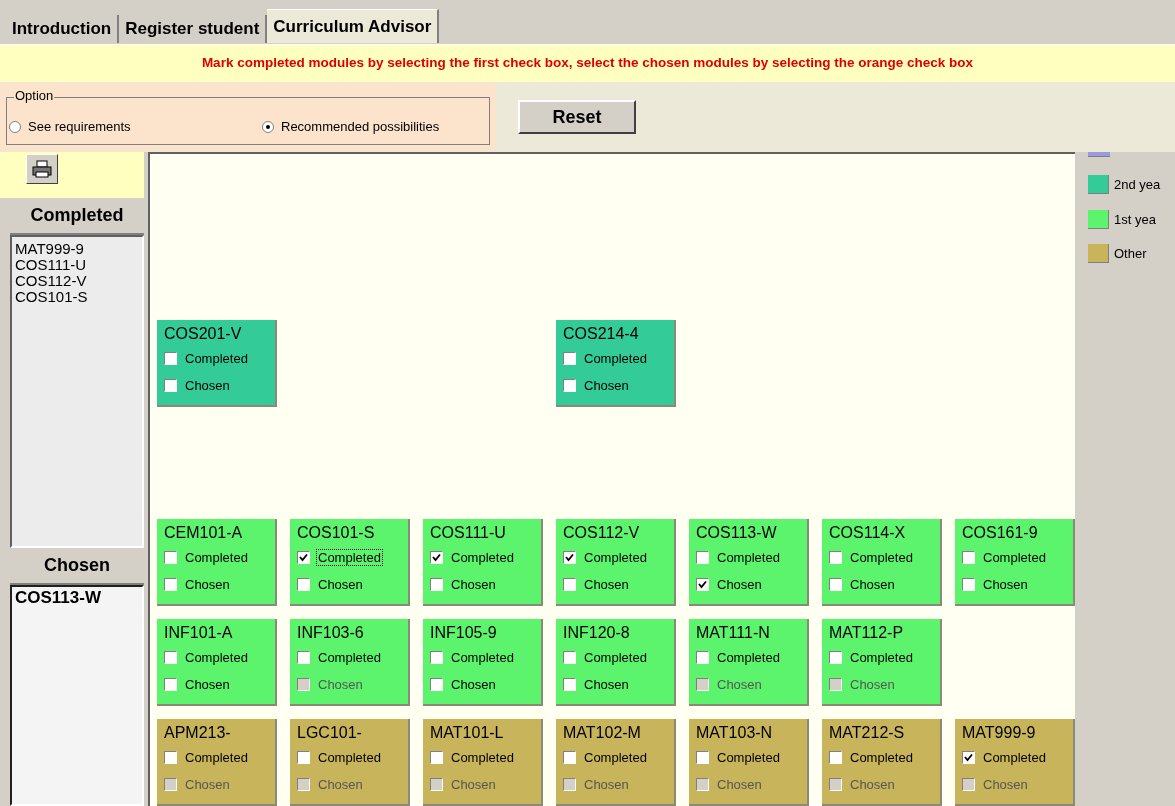 The width and height of the screenshot is (1175, 806). What do you see at coordinates (78, 249) in the screenshot?
I see `list-item: MAT999-9` at bounding box center [78, 249].